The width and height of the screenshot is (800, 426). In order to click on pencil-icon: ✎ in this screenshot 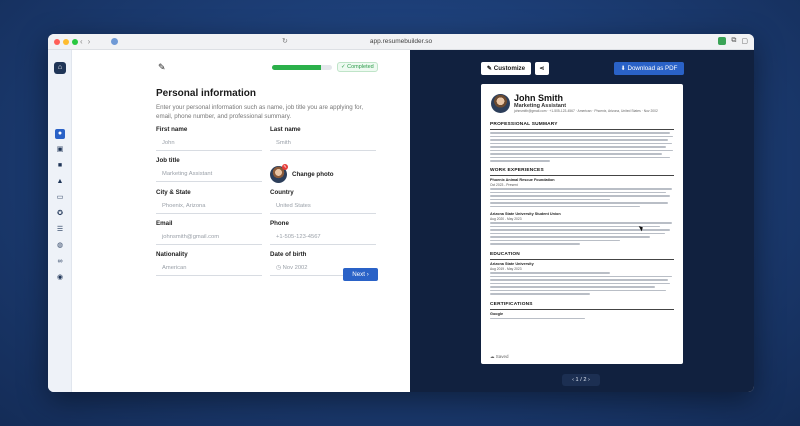, I will do `click(162, 67)`.